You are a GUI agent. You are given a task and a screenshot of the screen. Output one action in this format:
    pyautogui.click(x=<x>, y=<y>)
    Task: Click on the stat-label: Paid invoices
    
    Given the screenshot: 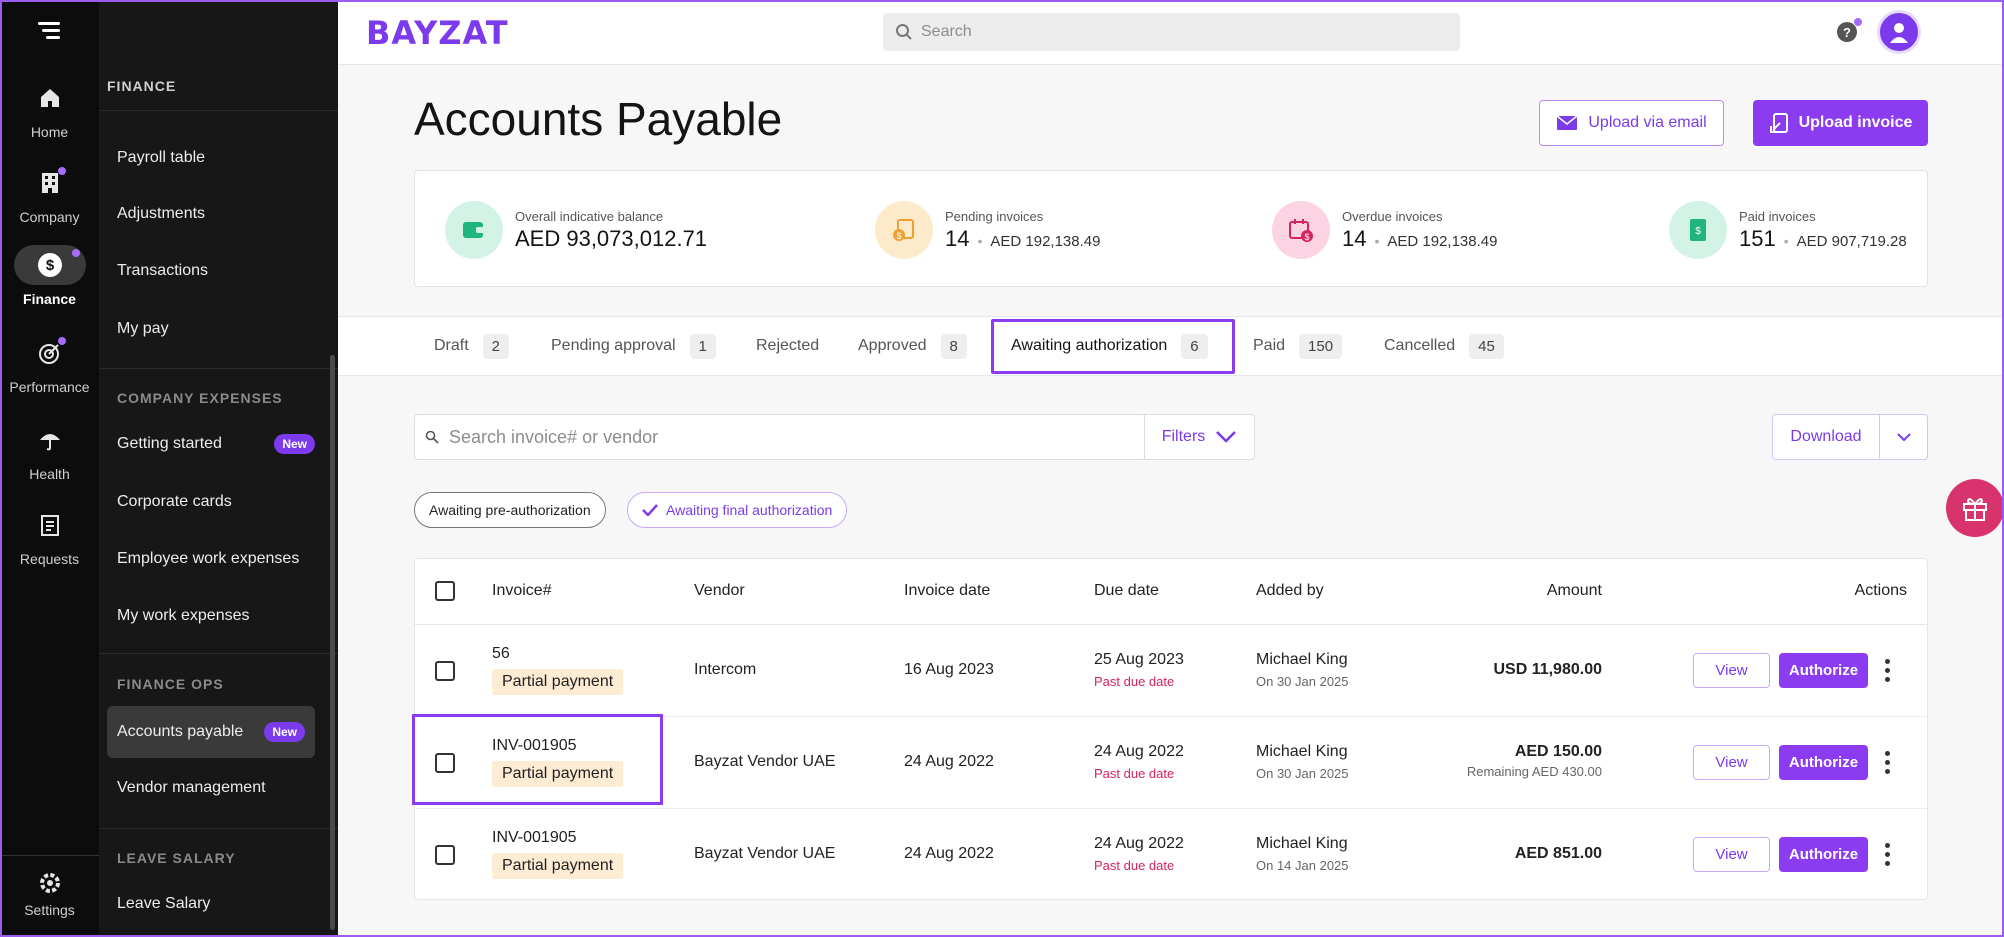 What is the action you would take?
    pyautogui.click(x=1777, y=216)
    